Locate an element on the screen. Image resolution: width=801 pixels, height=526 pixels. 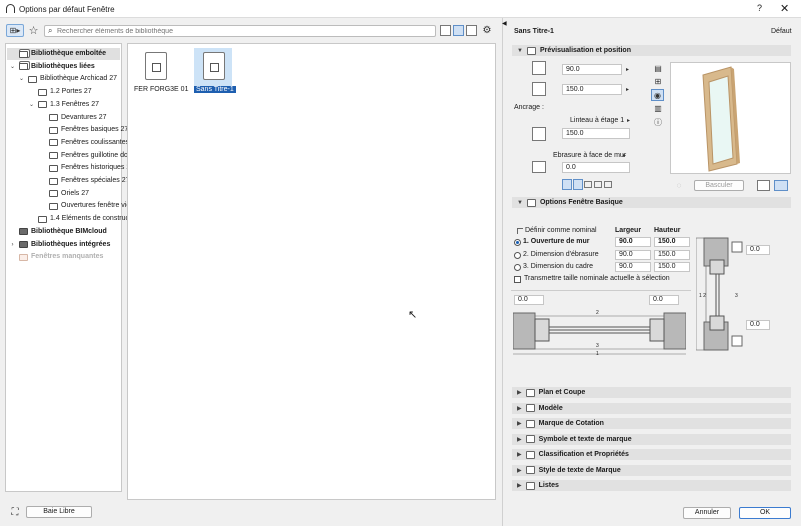
section-view-icon: ▥ is located at coordinates (658, 108).